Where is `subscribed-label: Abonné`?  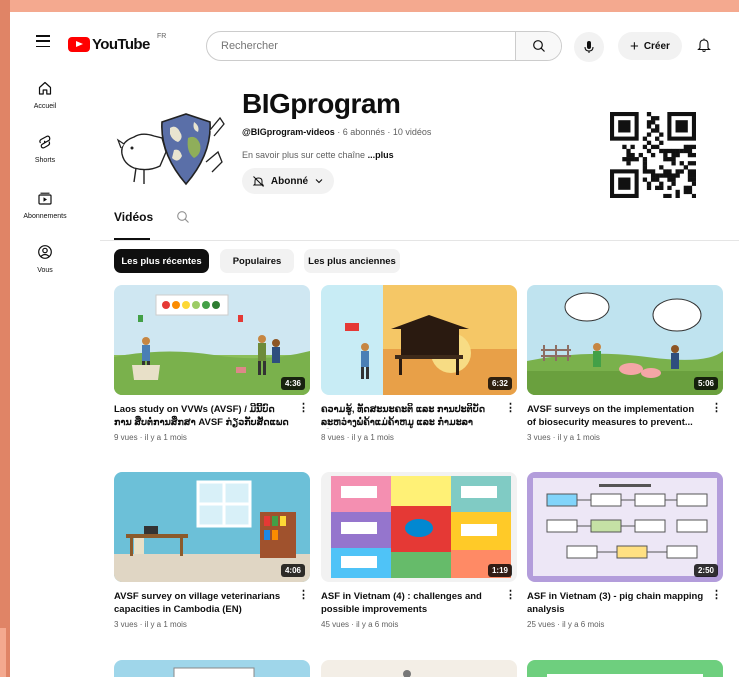 subscribed-label: Abonné is located at coordinates (289, 181).